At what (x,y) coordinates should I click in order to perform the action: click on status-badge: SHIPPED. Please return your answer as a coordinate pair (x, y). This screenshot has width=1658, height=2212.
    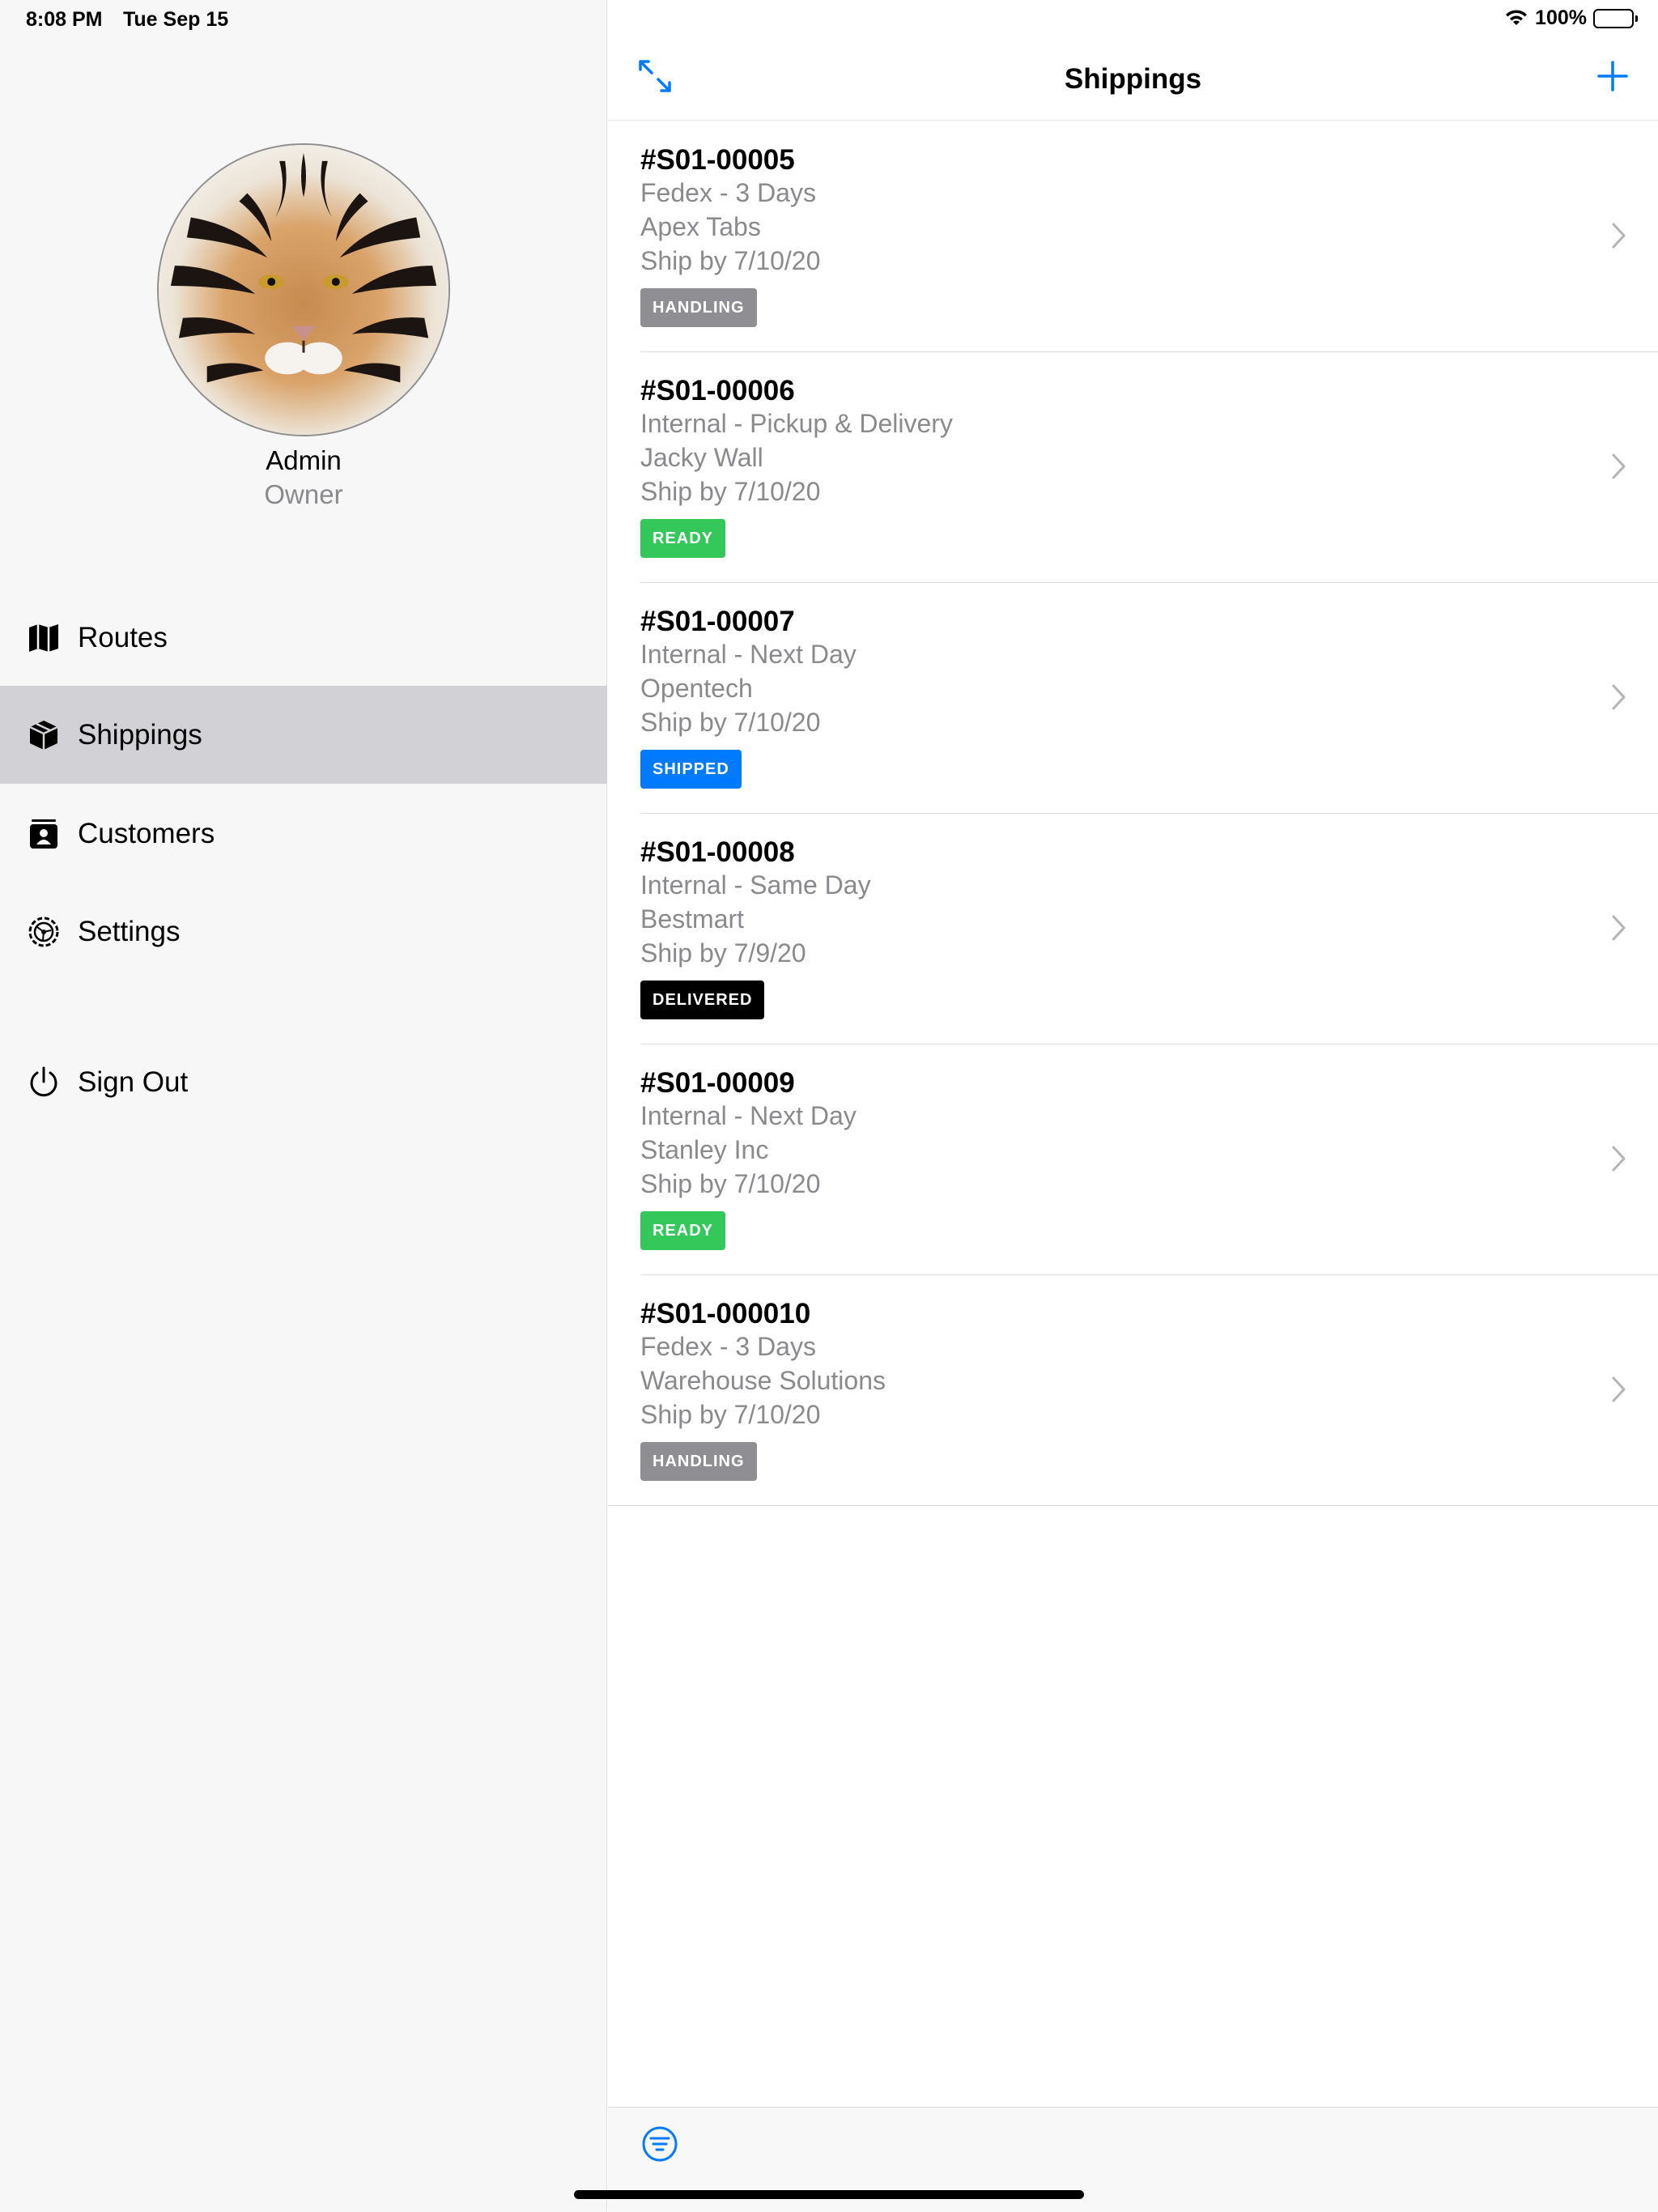
    Looking at the image, I should click on (691, 770).